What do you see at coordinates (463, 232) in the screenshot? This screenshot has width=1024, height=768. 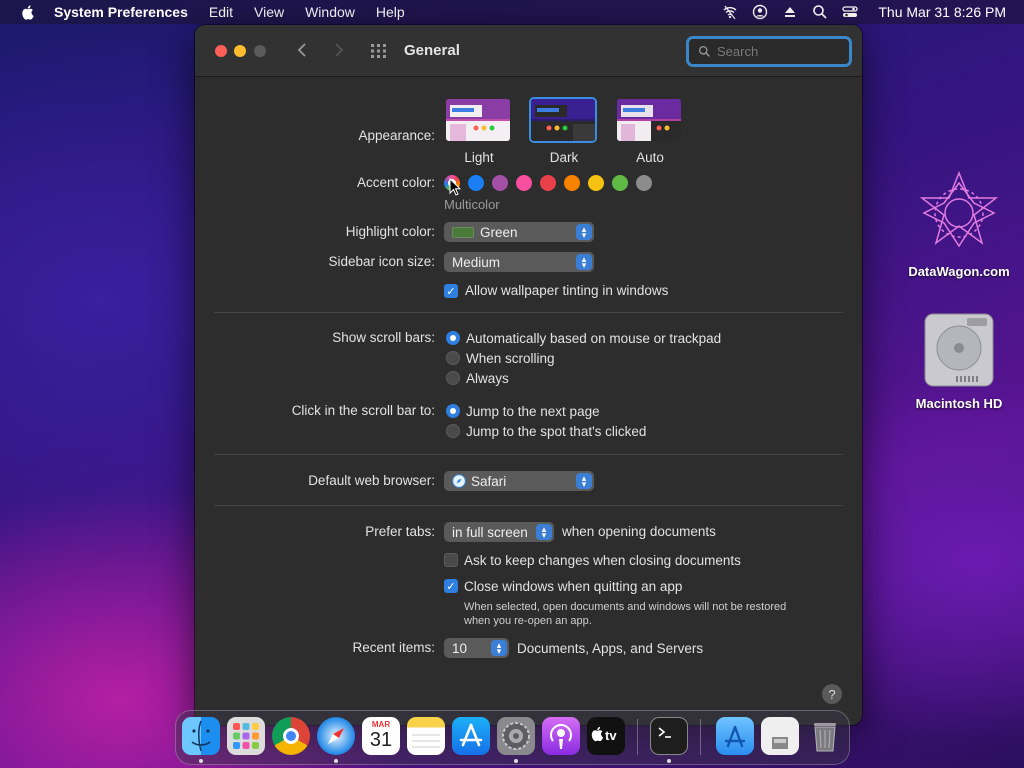 I see `highlight-swatch` at bounding box center [463, 232].